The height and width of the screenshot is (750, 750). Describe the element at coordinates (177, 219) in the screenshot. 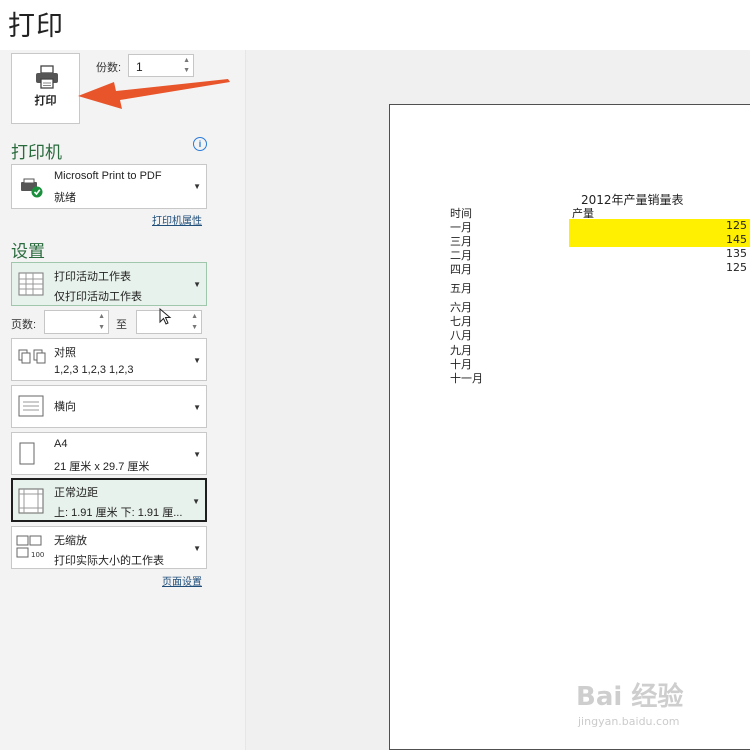

I see `printer-properties-link: 打印机属性` at that location.